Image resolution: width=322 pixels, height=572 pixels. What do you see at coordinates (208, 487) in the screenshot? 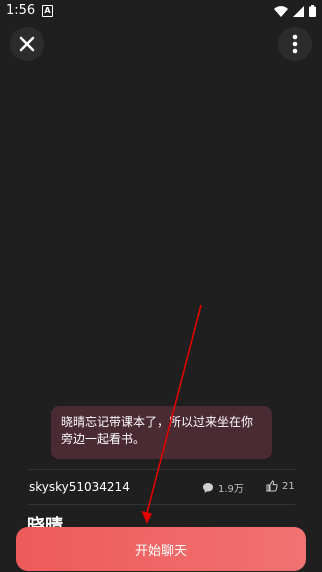
I see `comment-icon` at bounding box center [208, 487].